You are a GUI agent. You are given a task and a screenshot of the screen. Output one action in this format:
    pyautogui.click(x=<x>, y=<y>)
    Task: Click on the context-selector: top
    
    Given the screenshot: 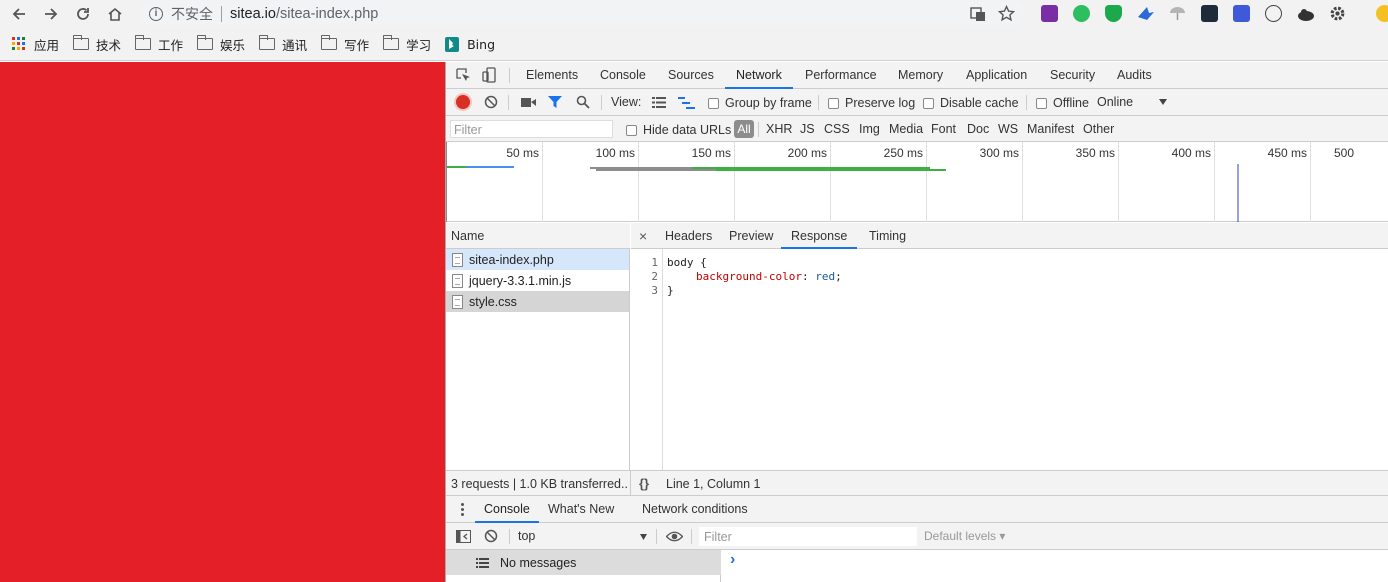 What is the action you would take?
    pyautogui.click(x=581, y=536)
    